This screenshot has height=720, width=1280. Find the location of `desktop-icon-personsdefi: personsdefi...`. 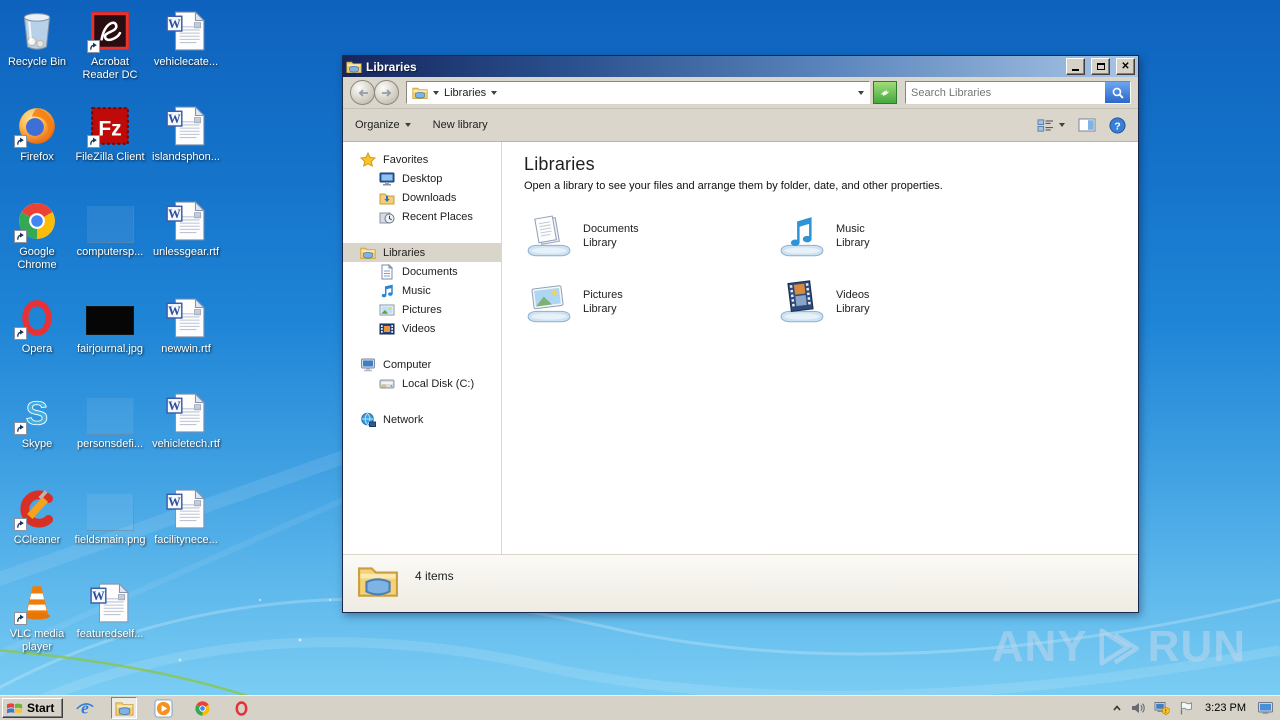

desktop-icon-personsdefi: personsdefi... is located at coordinates (110, 419).